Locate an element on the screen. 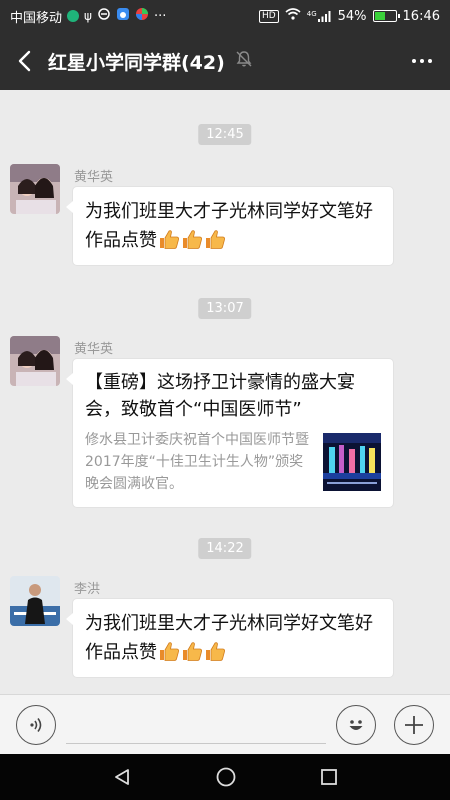 The image size is (450, 800). chevron-left-icon is located at coordinates (24, 61).